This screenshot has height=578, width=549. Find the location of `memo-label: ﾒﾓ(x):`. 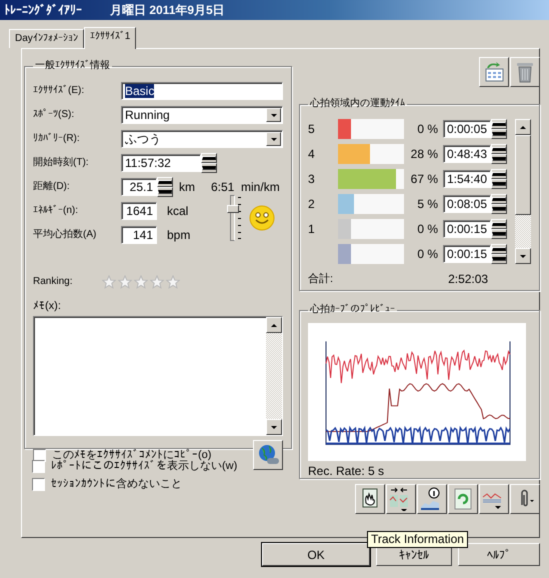

memo-label: ﾒﾓ(x): is located at coordinates (47, 306).